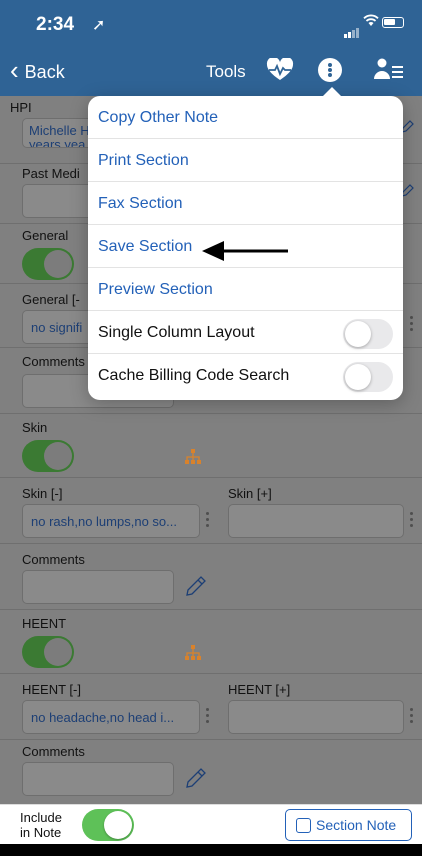 The height and width of the screenshot is (856, 422). What do you see at coordinates (352, 29) in the screenshot?
I see `signal-icon` at bounding box center [352, 29].